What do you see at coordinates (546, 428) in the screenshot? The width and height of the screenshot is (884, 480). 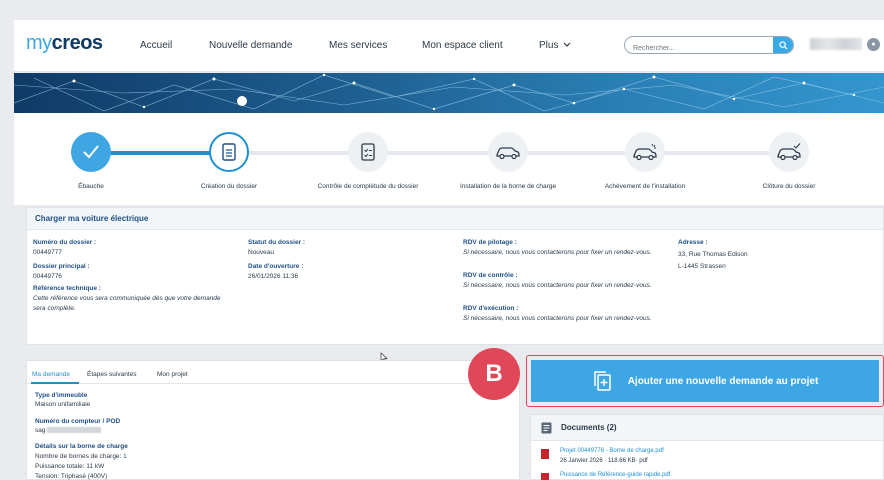 I see `document-folder-icon` at bounding box center [546, 428].